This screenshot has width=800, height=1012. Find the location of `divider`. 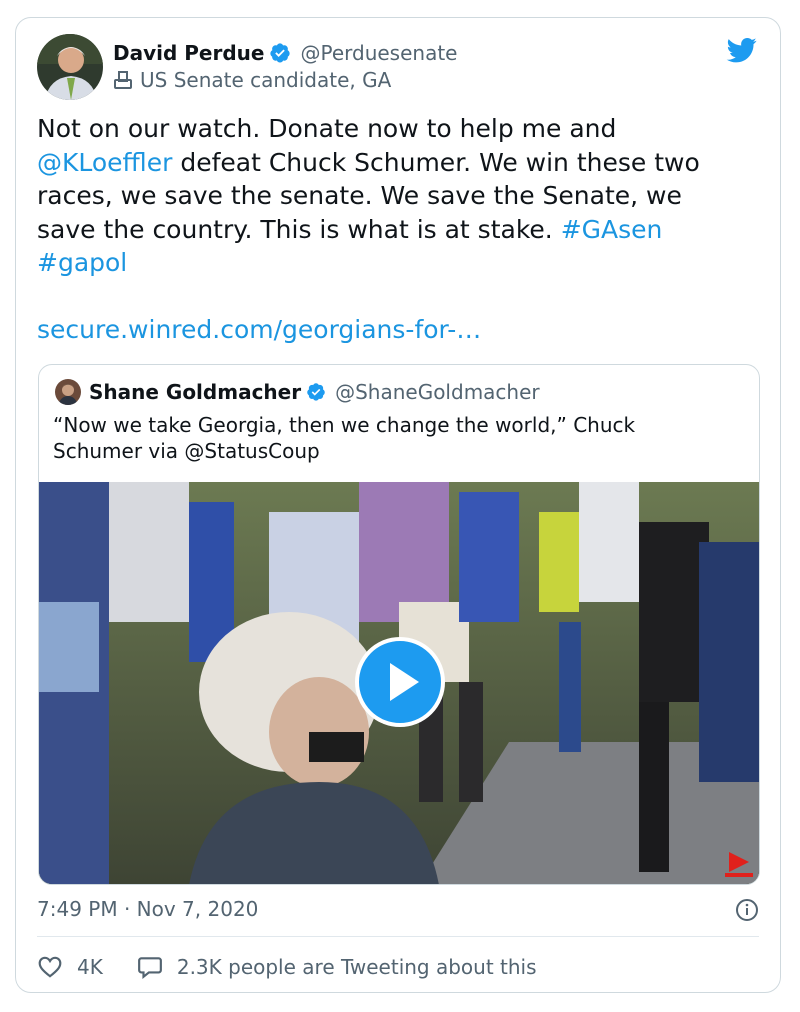

divider is located at coordinates (398, 936).